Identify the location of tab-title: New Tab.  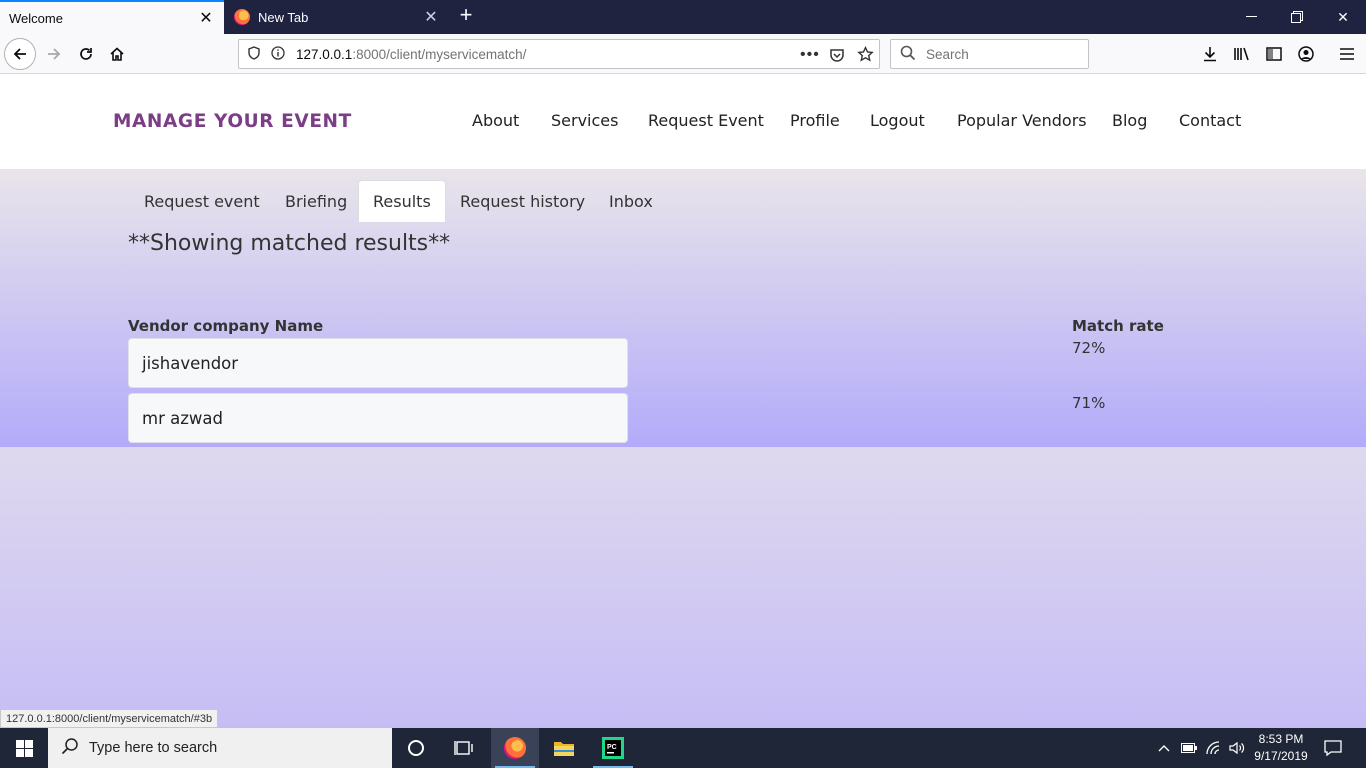
(283, 17).